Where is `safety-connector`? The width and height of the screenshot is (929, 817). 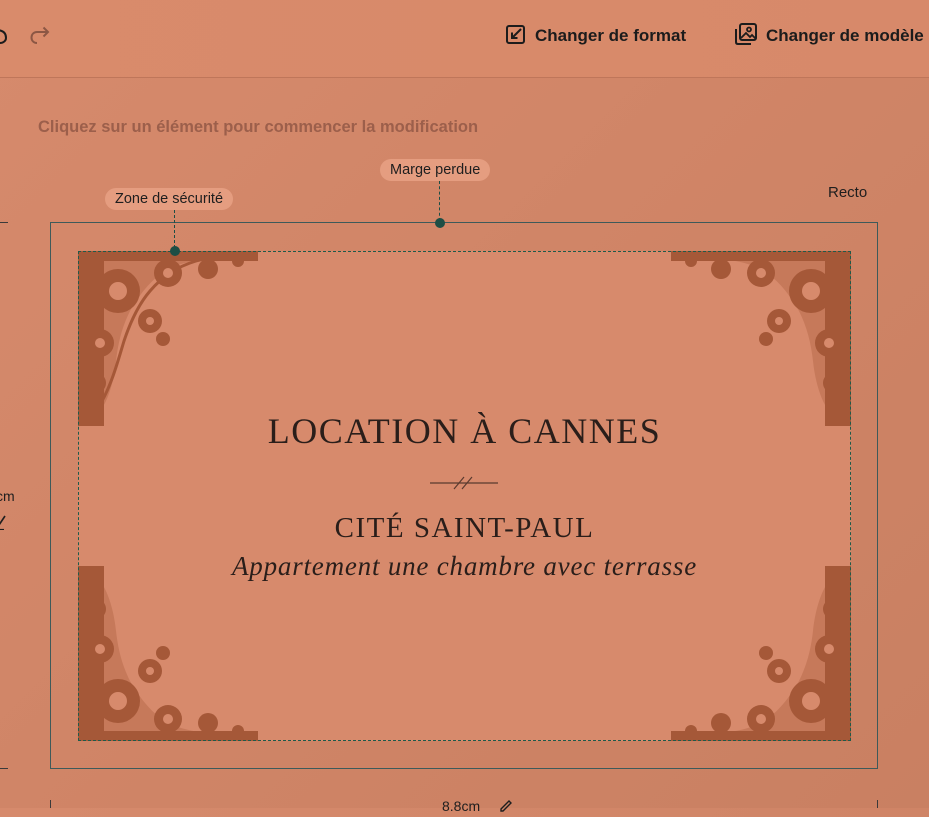
safety-connector is located at coordinates (174, 229).